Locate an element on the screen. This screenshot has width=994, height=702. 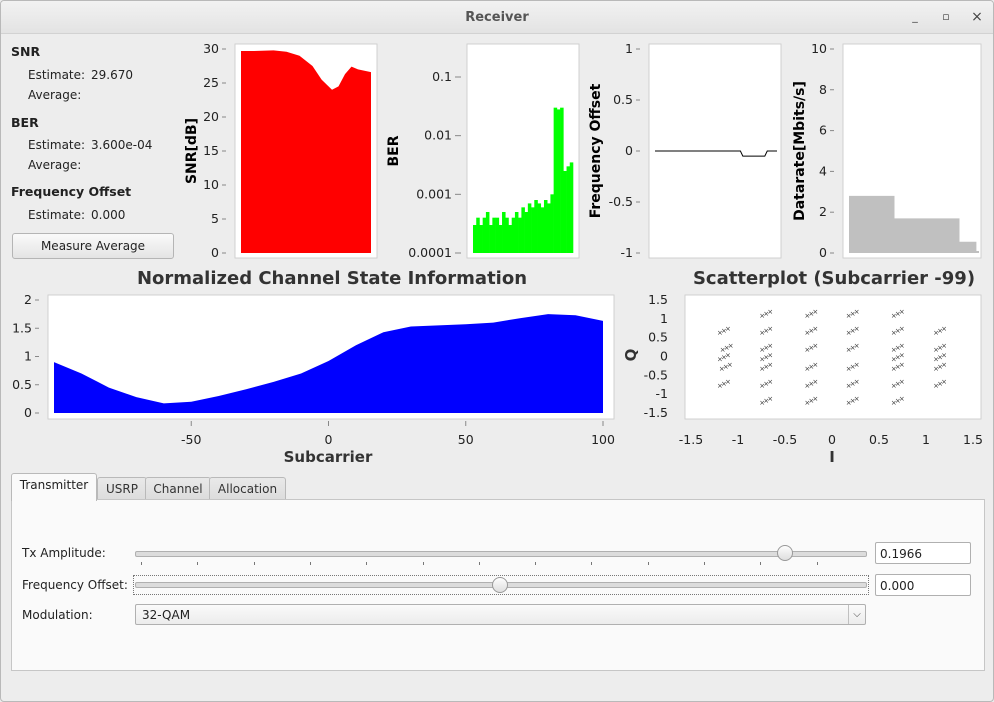
modulation-label: Modulation: is located at coordinates (57, 615).